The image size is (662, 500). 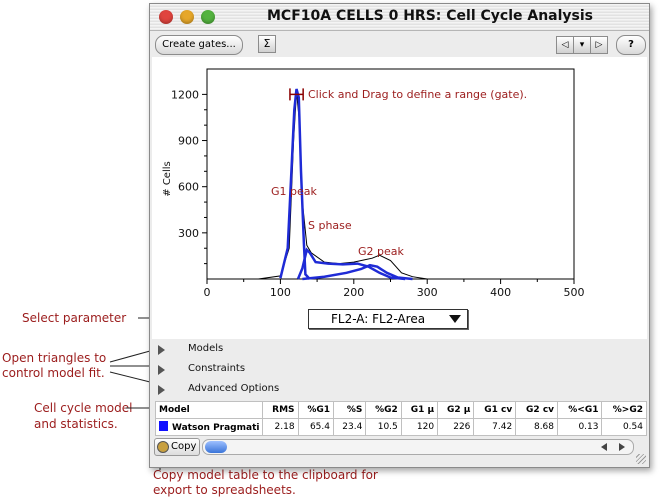 I want to click on model-color-swatch, so click(x=163, y=426).